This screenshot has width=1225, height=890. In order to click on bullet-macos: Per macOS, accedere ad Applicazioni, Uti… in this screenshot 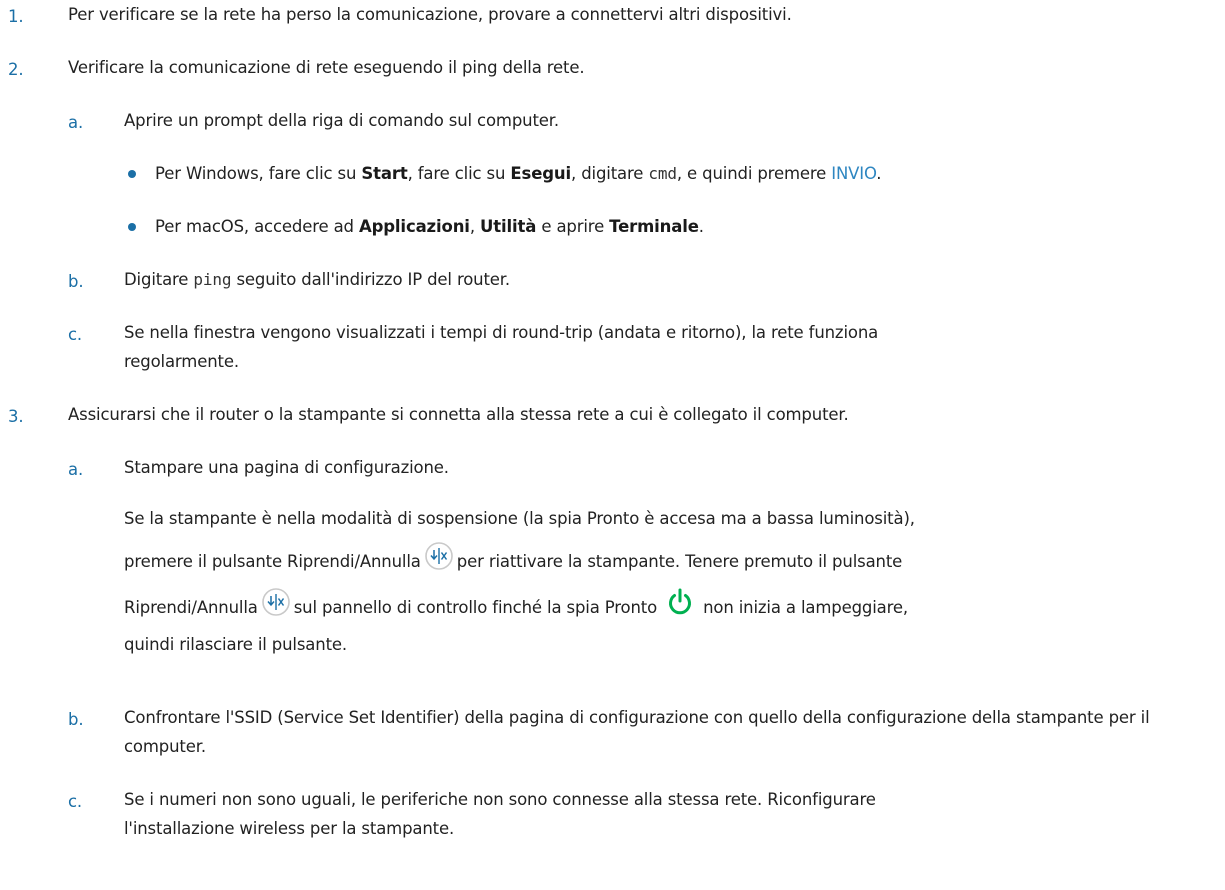, I will do `click(429, 226)`.